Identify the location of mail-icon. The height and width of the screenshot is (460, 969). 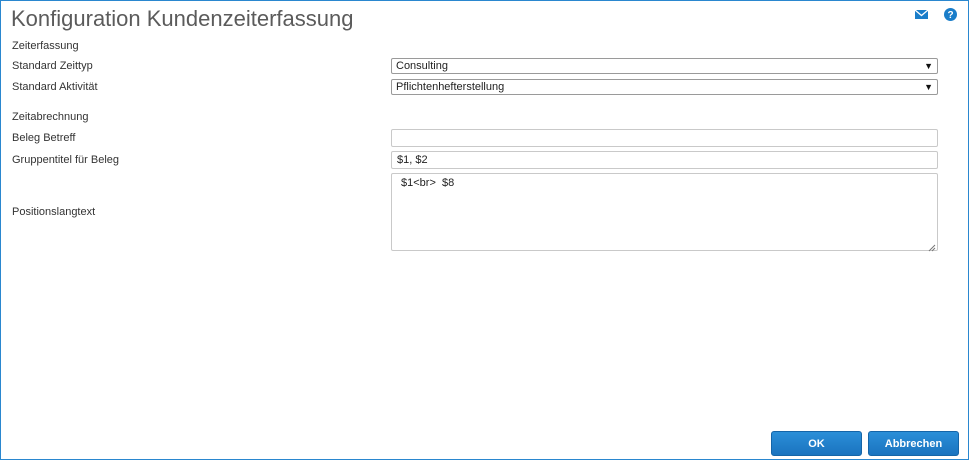
(921, 14).